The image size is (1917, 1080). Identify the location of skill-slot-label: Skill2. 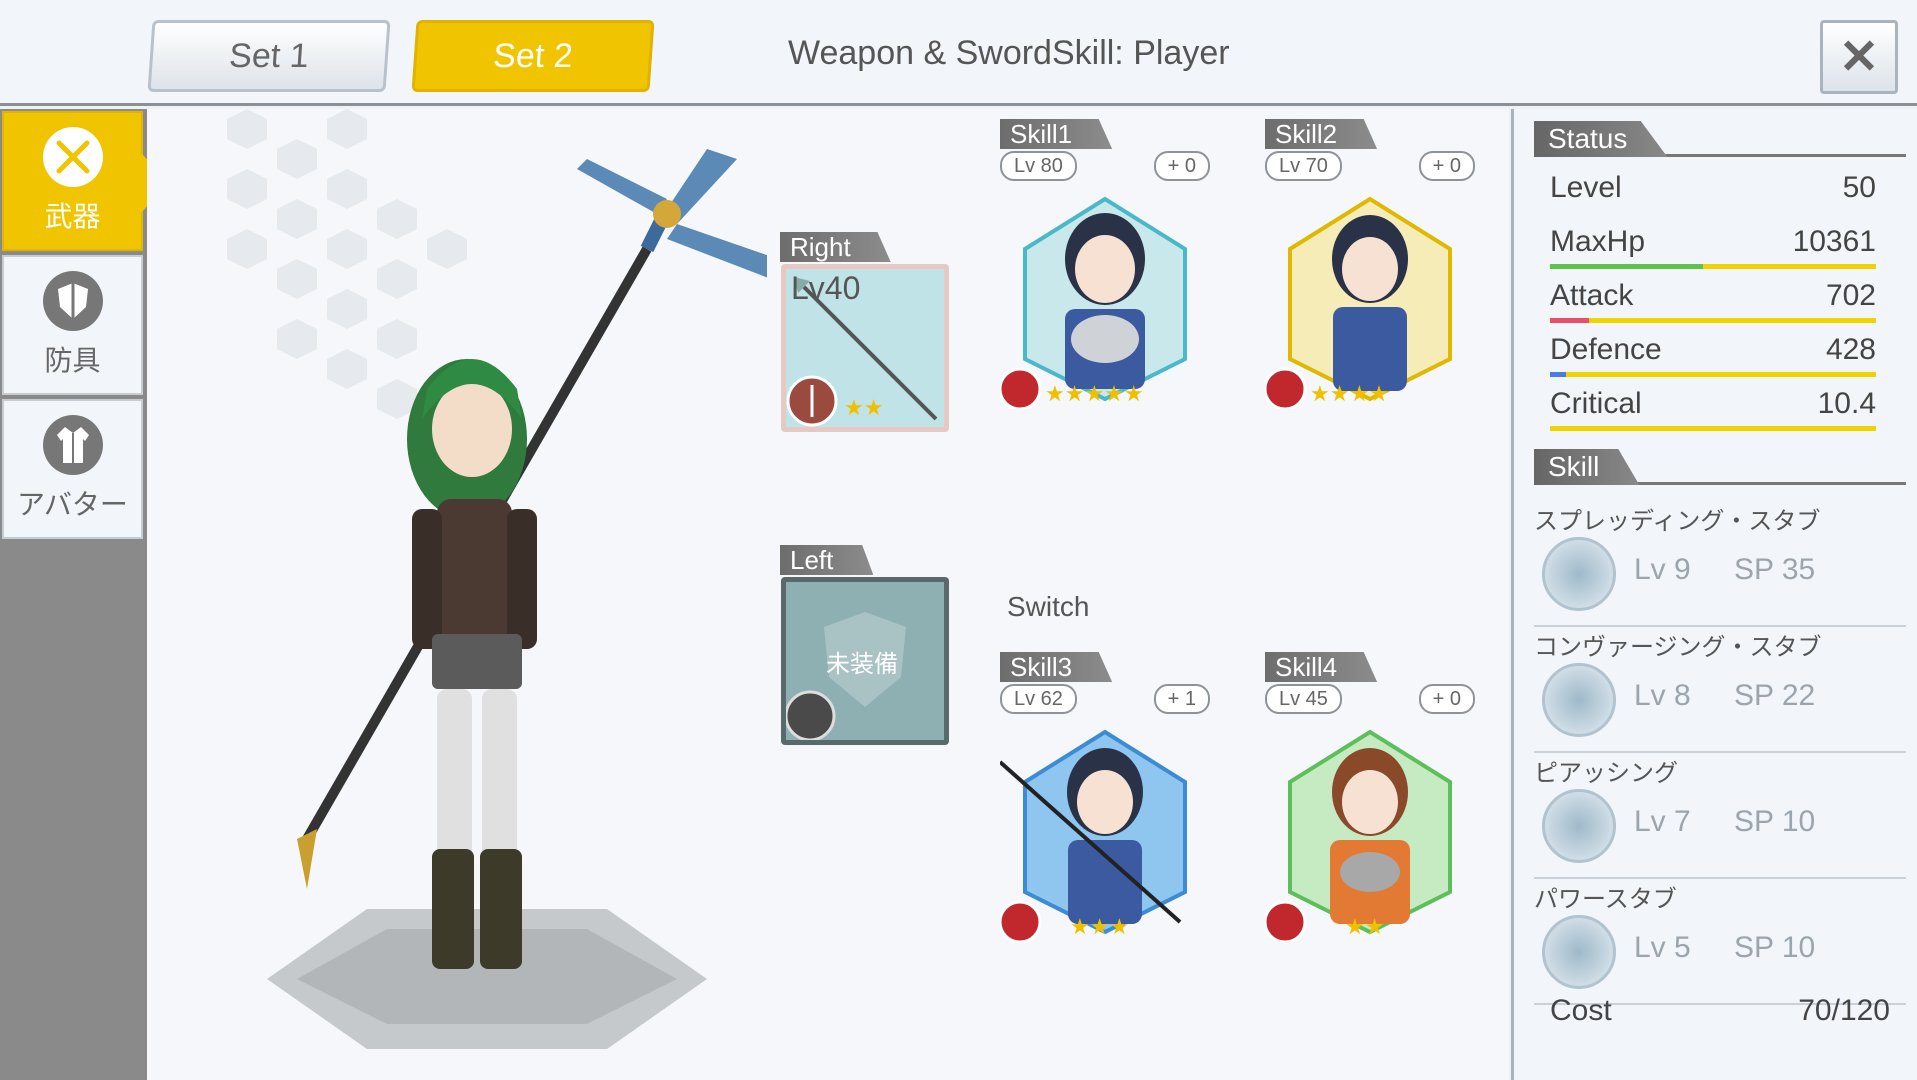
(1321, 134).